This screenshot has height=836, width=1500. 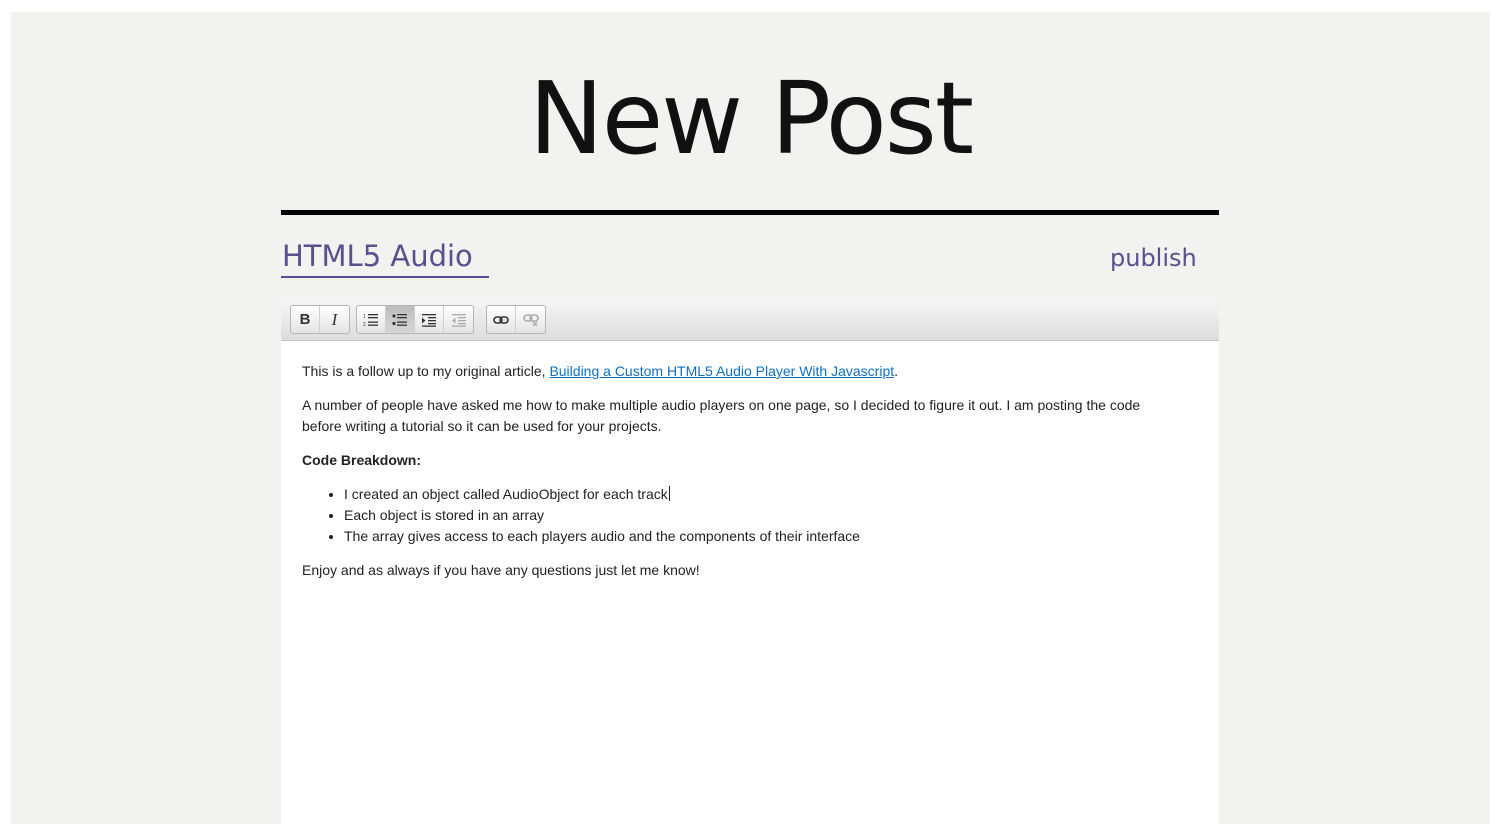 I want to click on unlink-icon, so click(x=530, y=319).